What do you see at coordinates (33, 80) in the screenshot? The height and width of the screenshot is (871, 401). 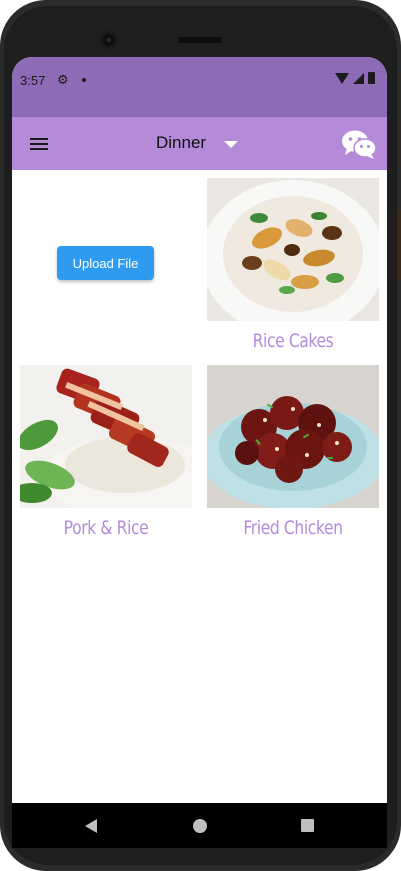 I see `status-time: 3:57` at bounding box center [33, 80].